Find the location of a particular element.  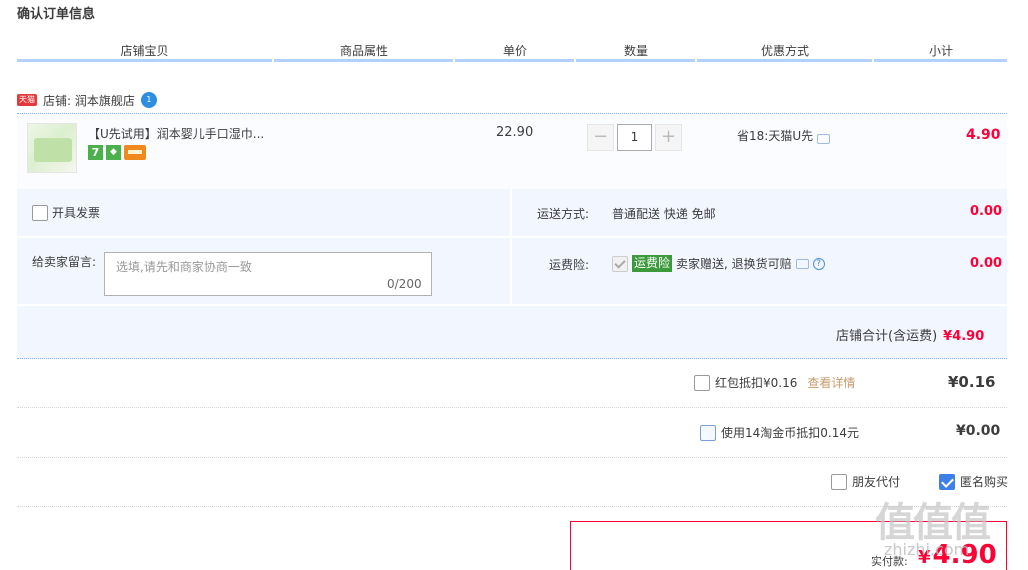

col-header-price: 单价 is located at coordinates (514, 51).